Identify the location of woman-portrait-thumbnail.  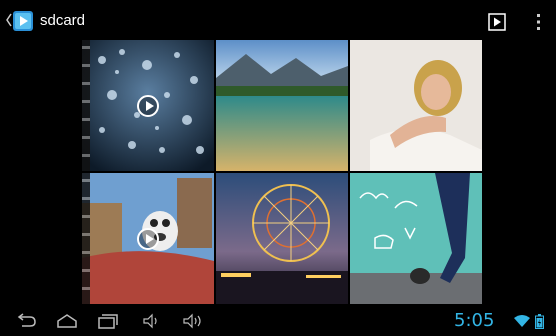
(416, 105).